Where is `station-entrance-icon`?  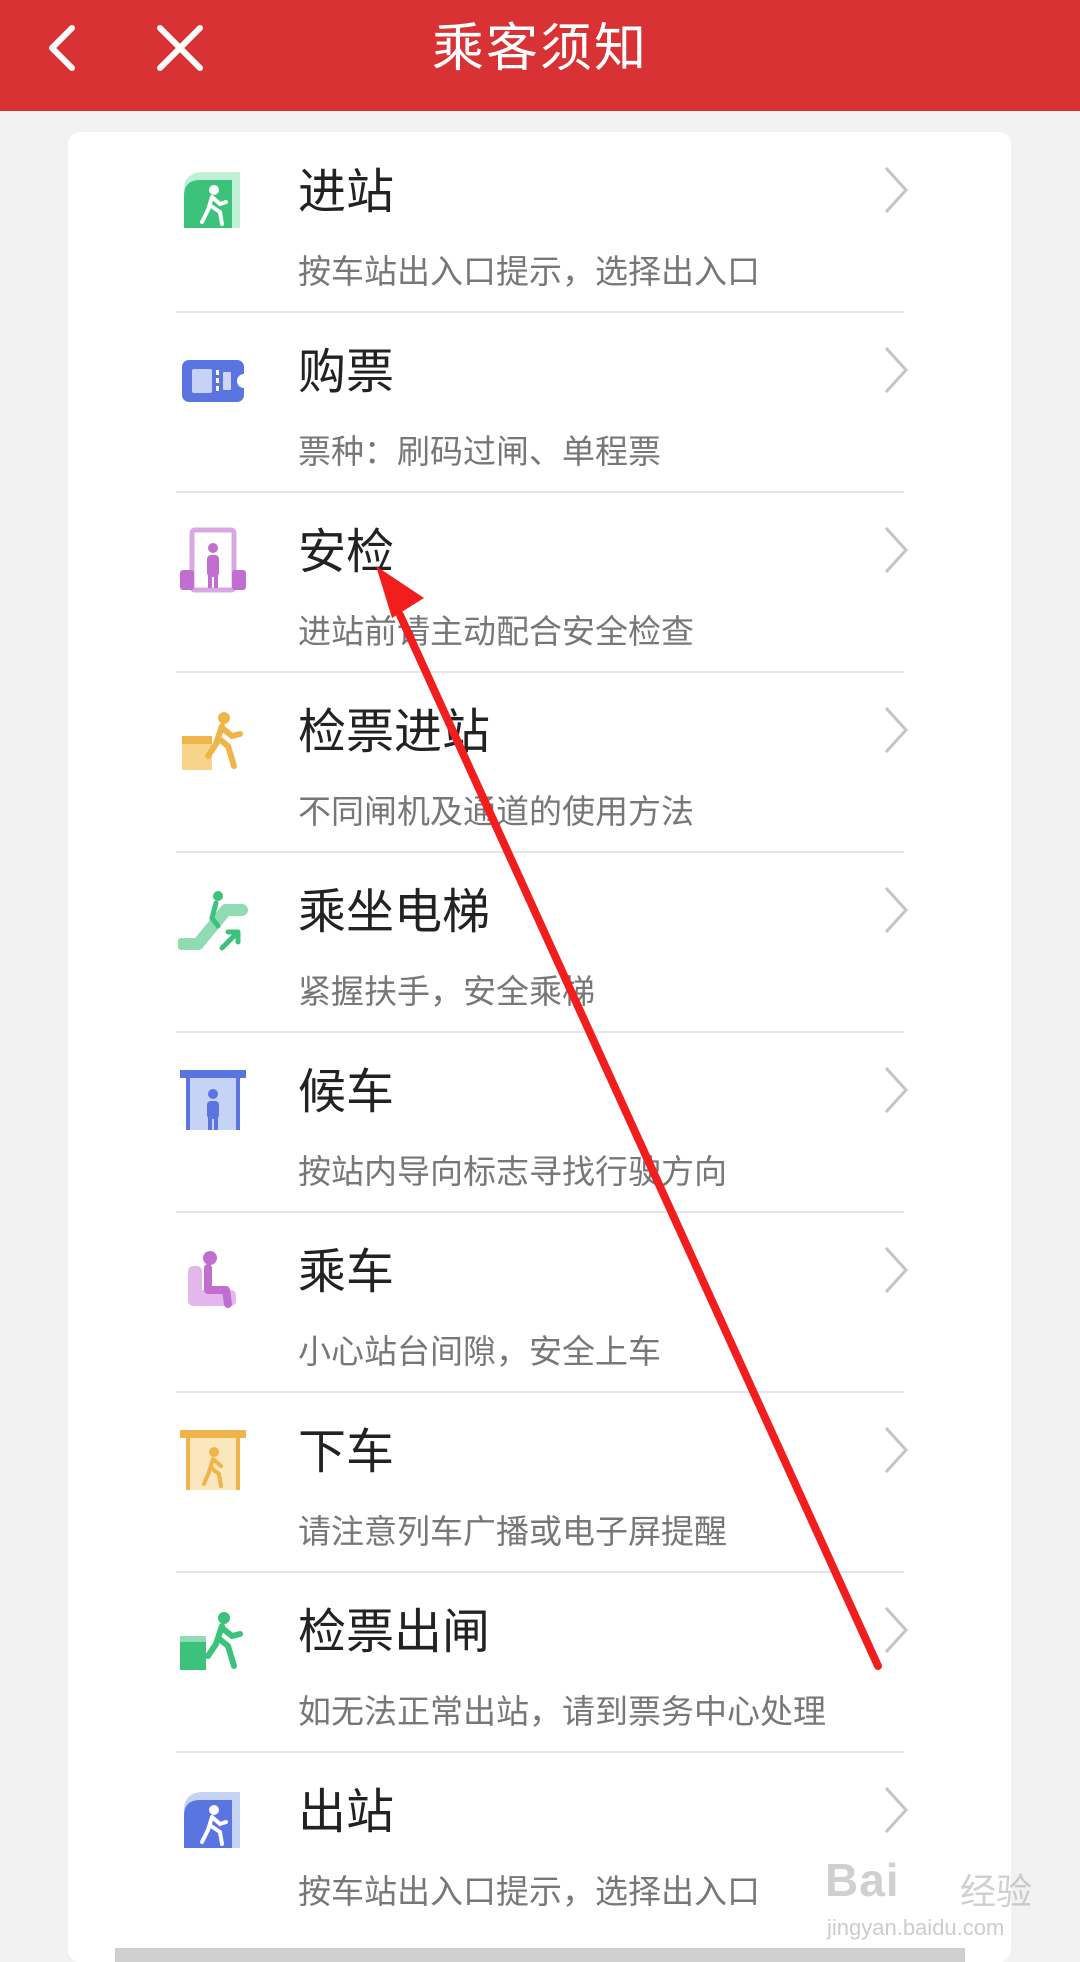 station-entrance-icon is located at coordinates (212, 200).